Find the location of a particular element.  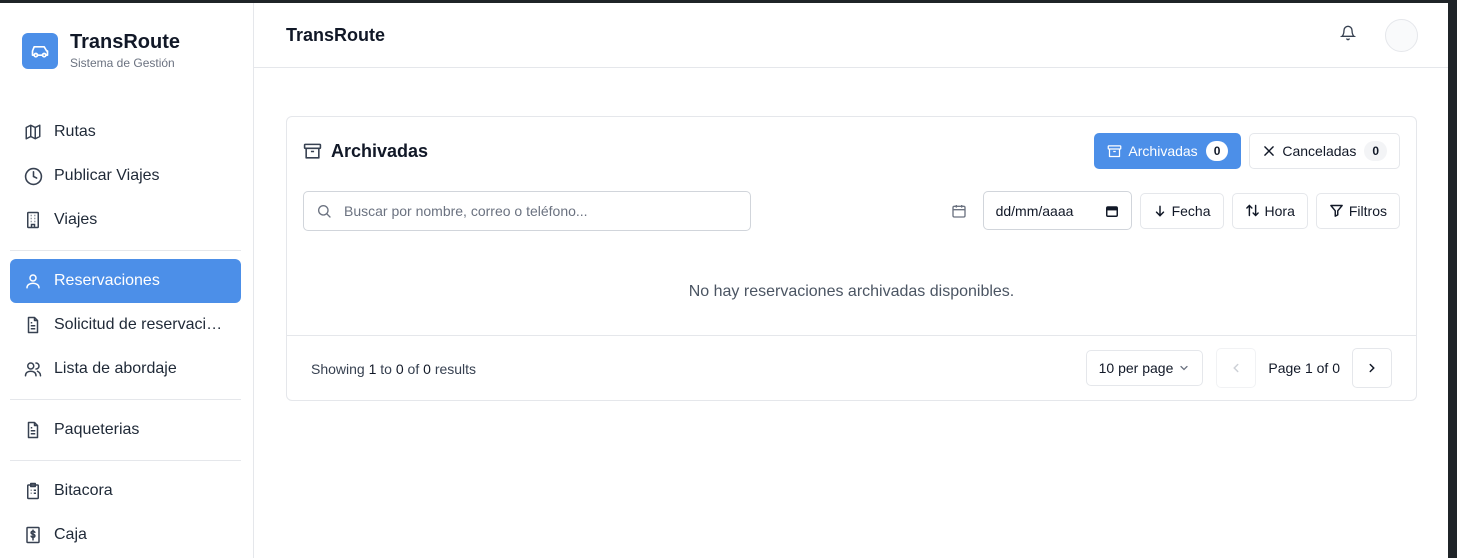

brand: TransRoute Sistema de Gestión is located at coordinates (101, 51).